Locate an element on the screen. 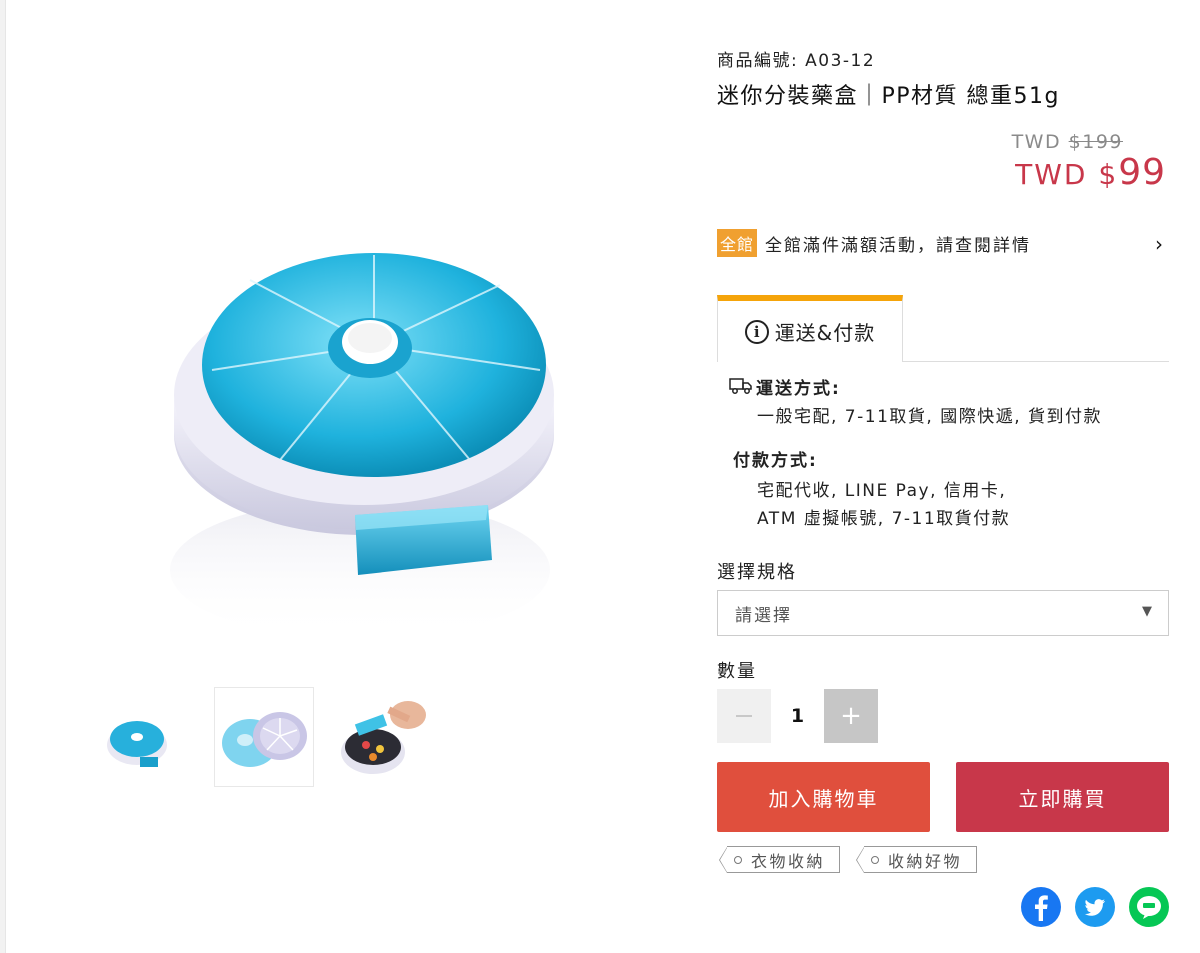 Image resolution: width=1200 pixels, height=953 pixels. sale-price-amount: 99 is located at coordinates (1142, 172).